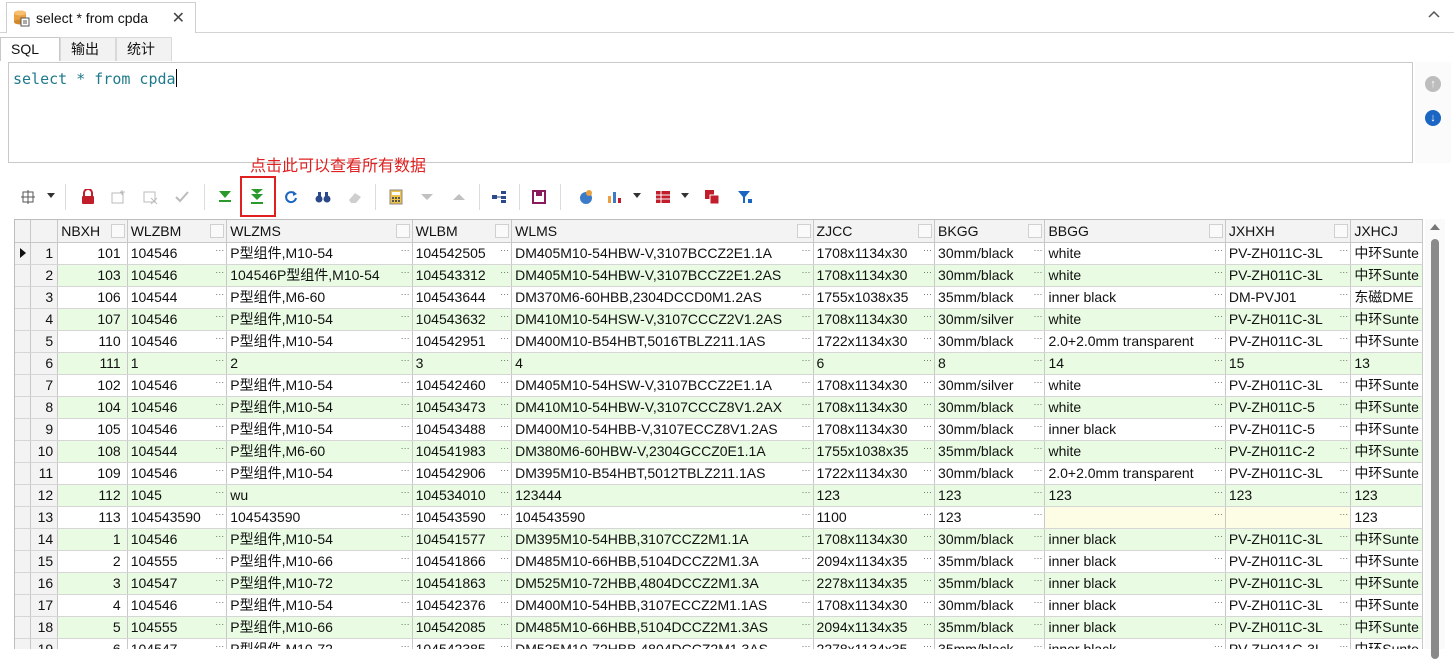  I want to click on table-cell: 14 ···, so click(1135, 363).